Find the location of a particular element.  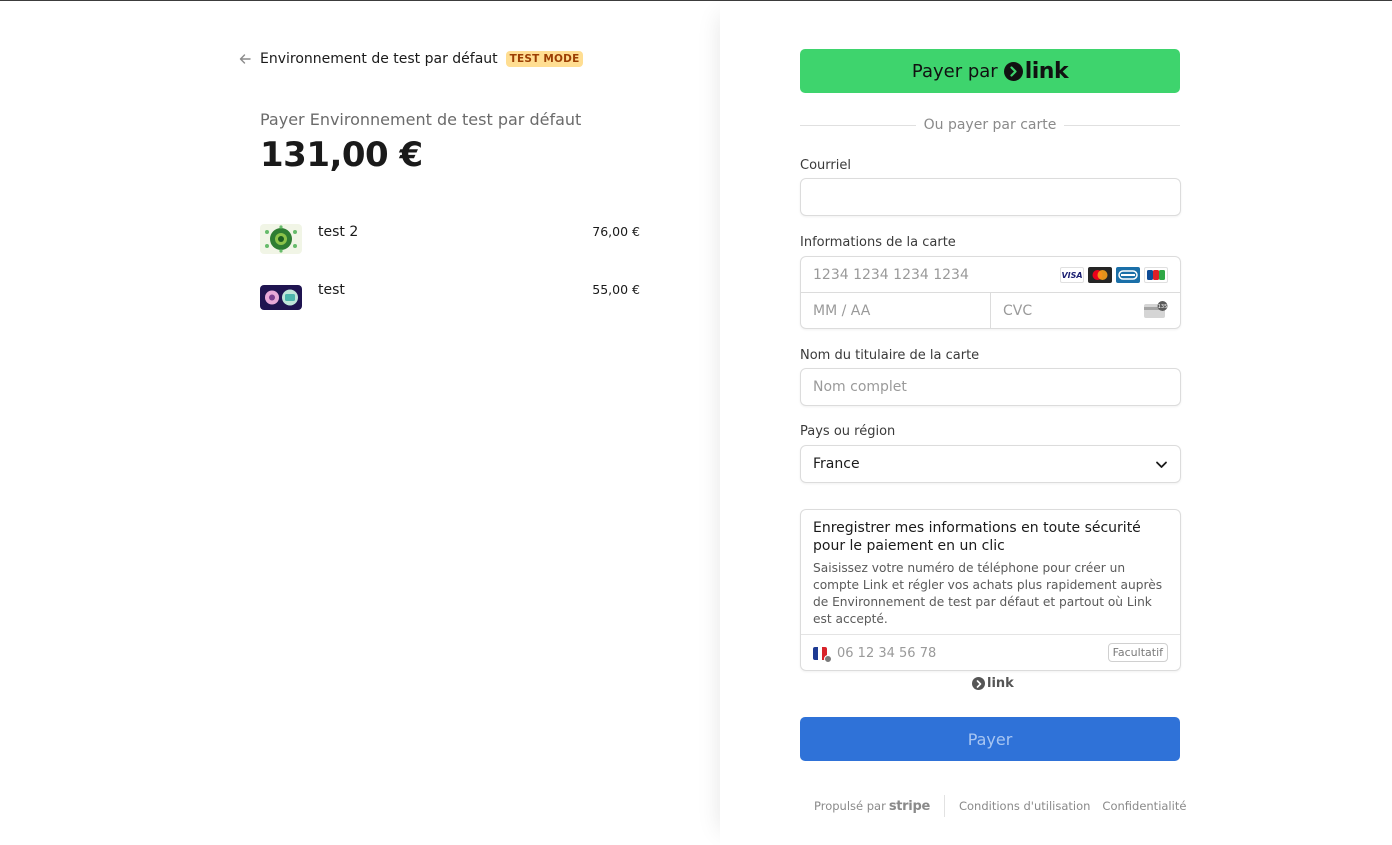

pay-button: Payer is located at coordinates (990, 739).